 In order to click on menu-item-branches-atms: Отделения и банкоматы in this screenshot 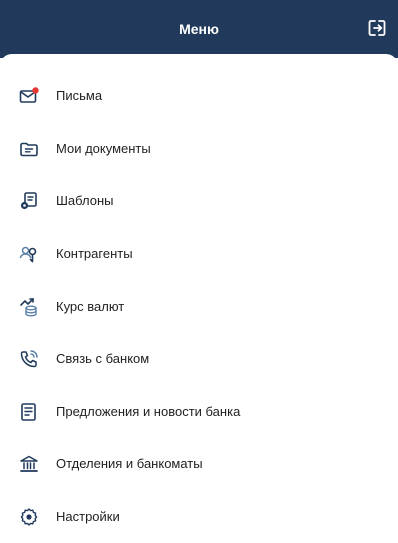, I will do `click(199, 464)`.